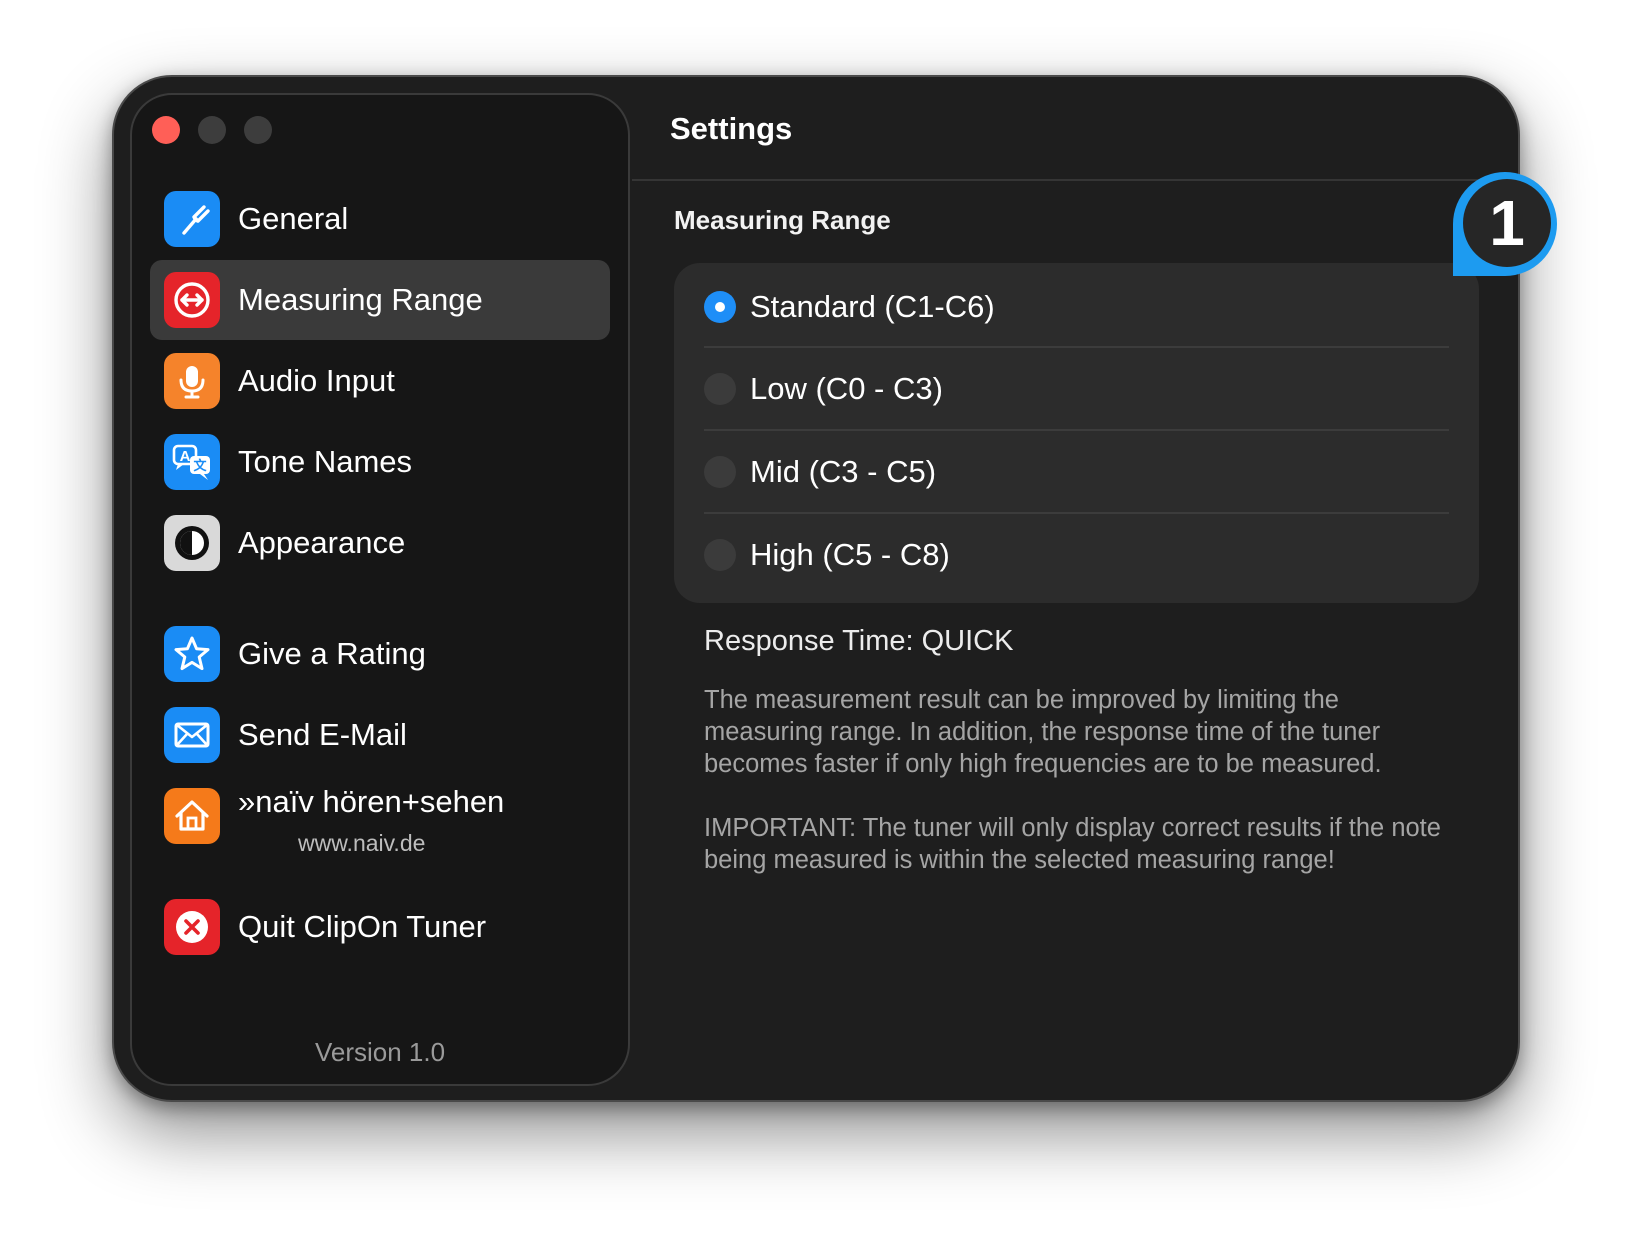  What do you see at coordinates (325, 461) in the screenshot?
I see `sidebar-item-label: Tone Names` at bounding box center [325, 461].